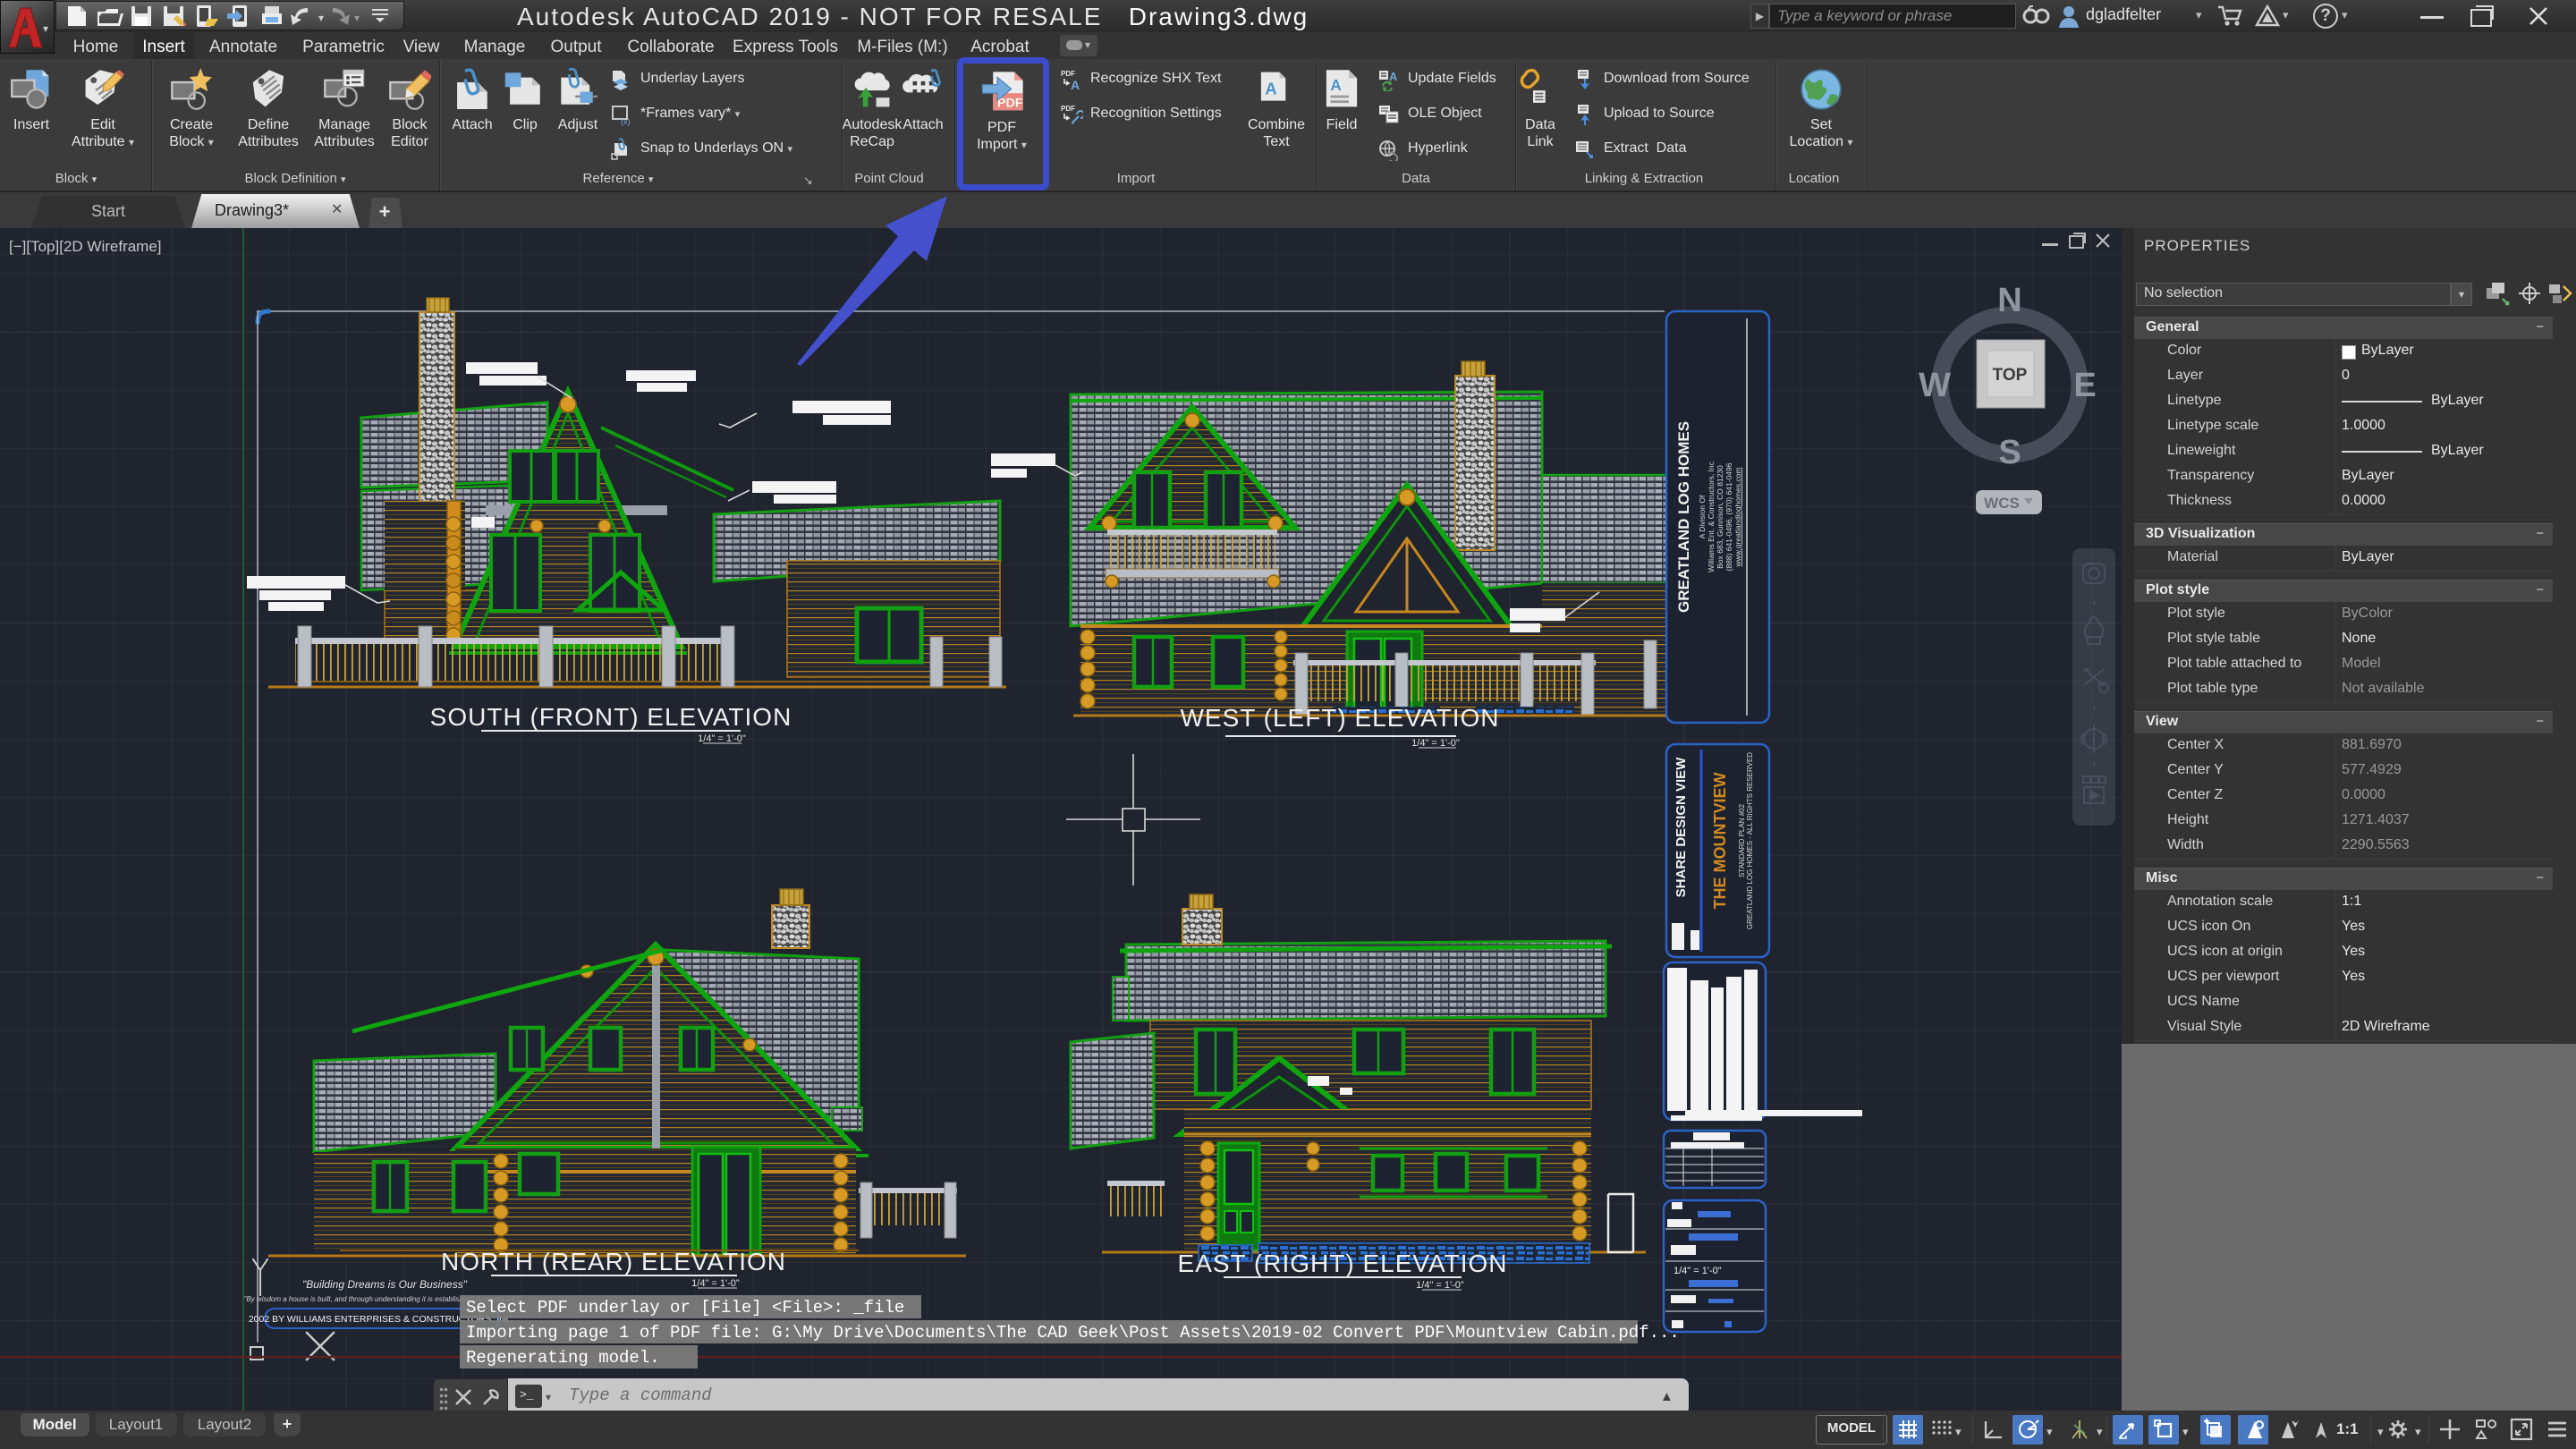 This screenshot has height=1449, width=2576. Describe the element at coordinates (1711, 516) in the screenshot. I see `svg-text:Williams Ent. & Constructors,: Williams Ent. & Constructors, Inc` at that location.